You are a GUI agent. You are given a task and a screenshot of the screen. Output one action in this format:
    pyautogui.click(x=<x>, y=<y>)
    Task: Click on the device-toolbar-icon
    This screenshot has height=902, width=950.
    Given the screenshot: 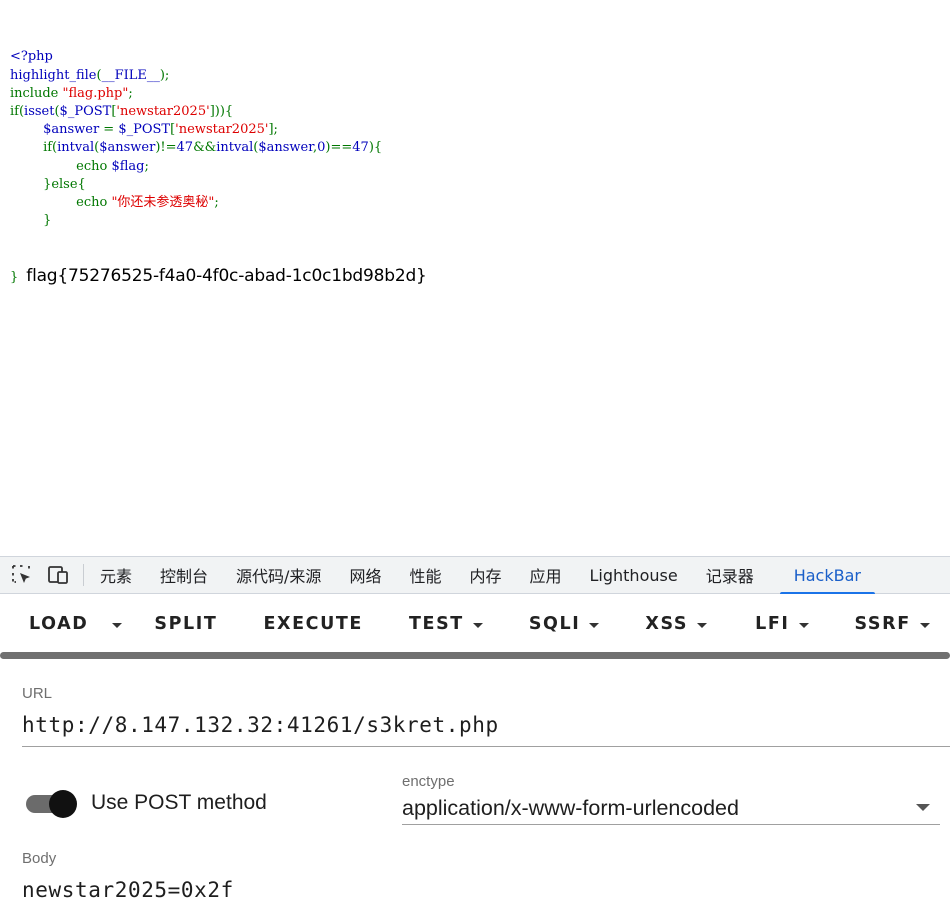 What is the action you would take?
    pyautogui.click(x=58, y=575)
    